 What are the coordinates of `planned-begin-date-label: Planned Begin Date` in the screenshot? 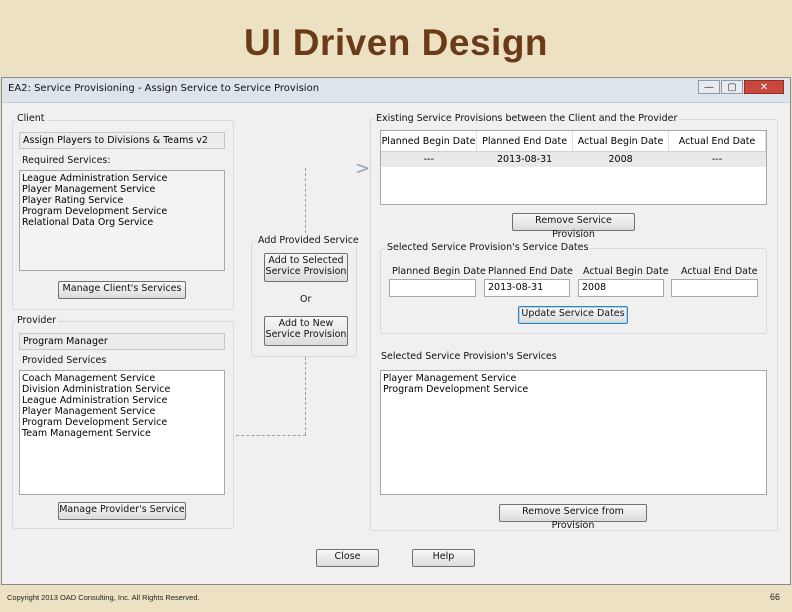 It's located at (439, 271).